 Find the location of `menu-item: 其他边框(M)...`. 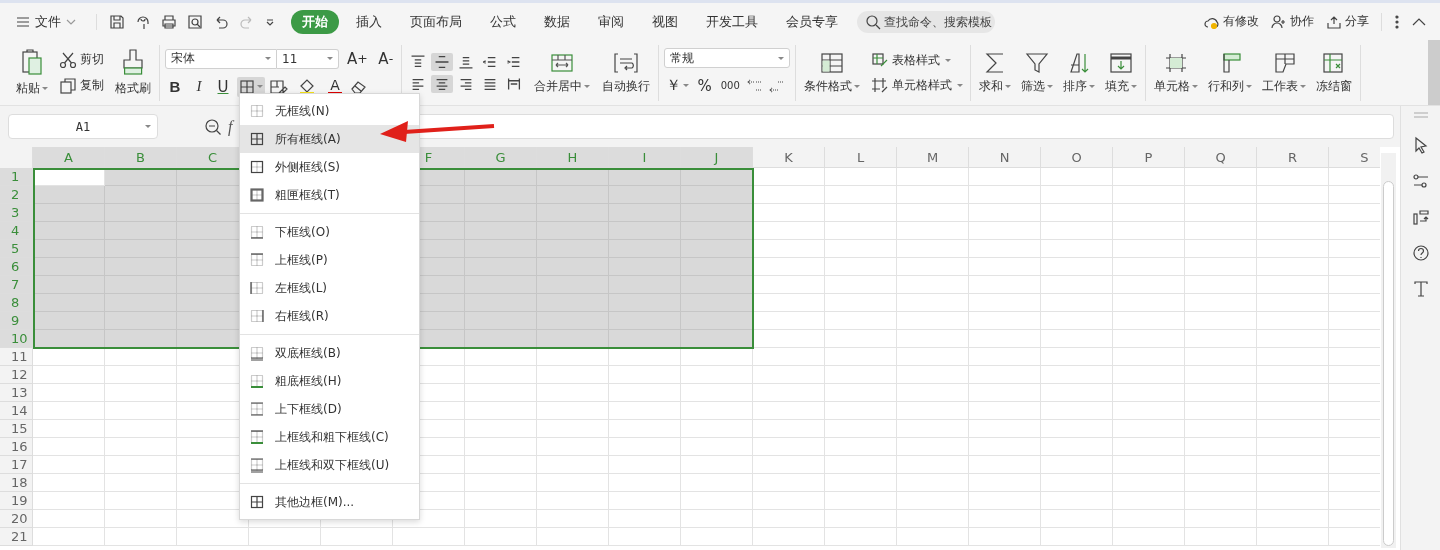

menu-item: 其他边框(M)... is located at coordinates (329, 502).